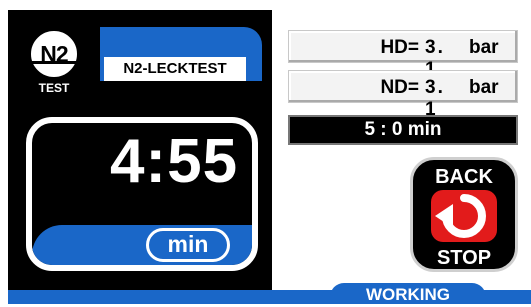 The image size is (531, 307). What do you see at coordinates (188, 245) in the screenshot?
I see `timer-unit: min` at bounding box center [188, 245].